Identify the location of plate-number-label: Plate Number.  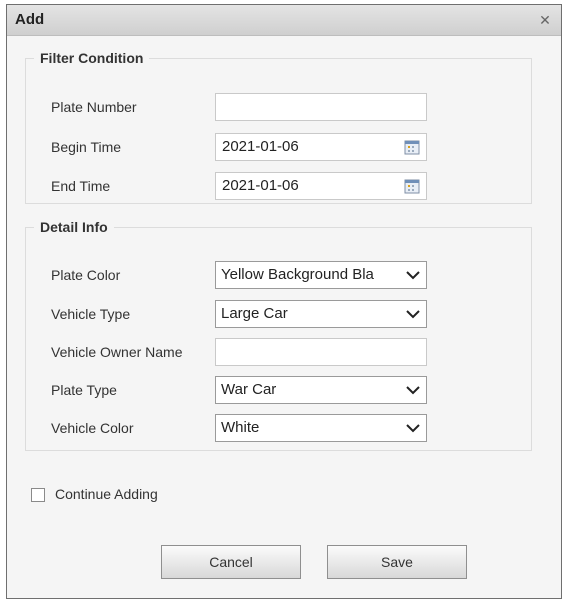
(94, 107).